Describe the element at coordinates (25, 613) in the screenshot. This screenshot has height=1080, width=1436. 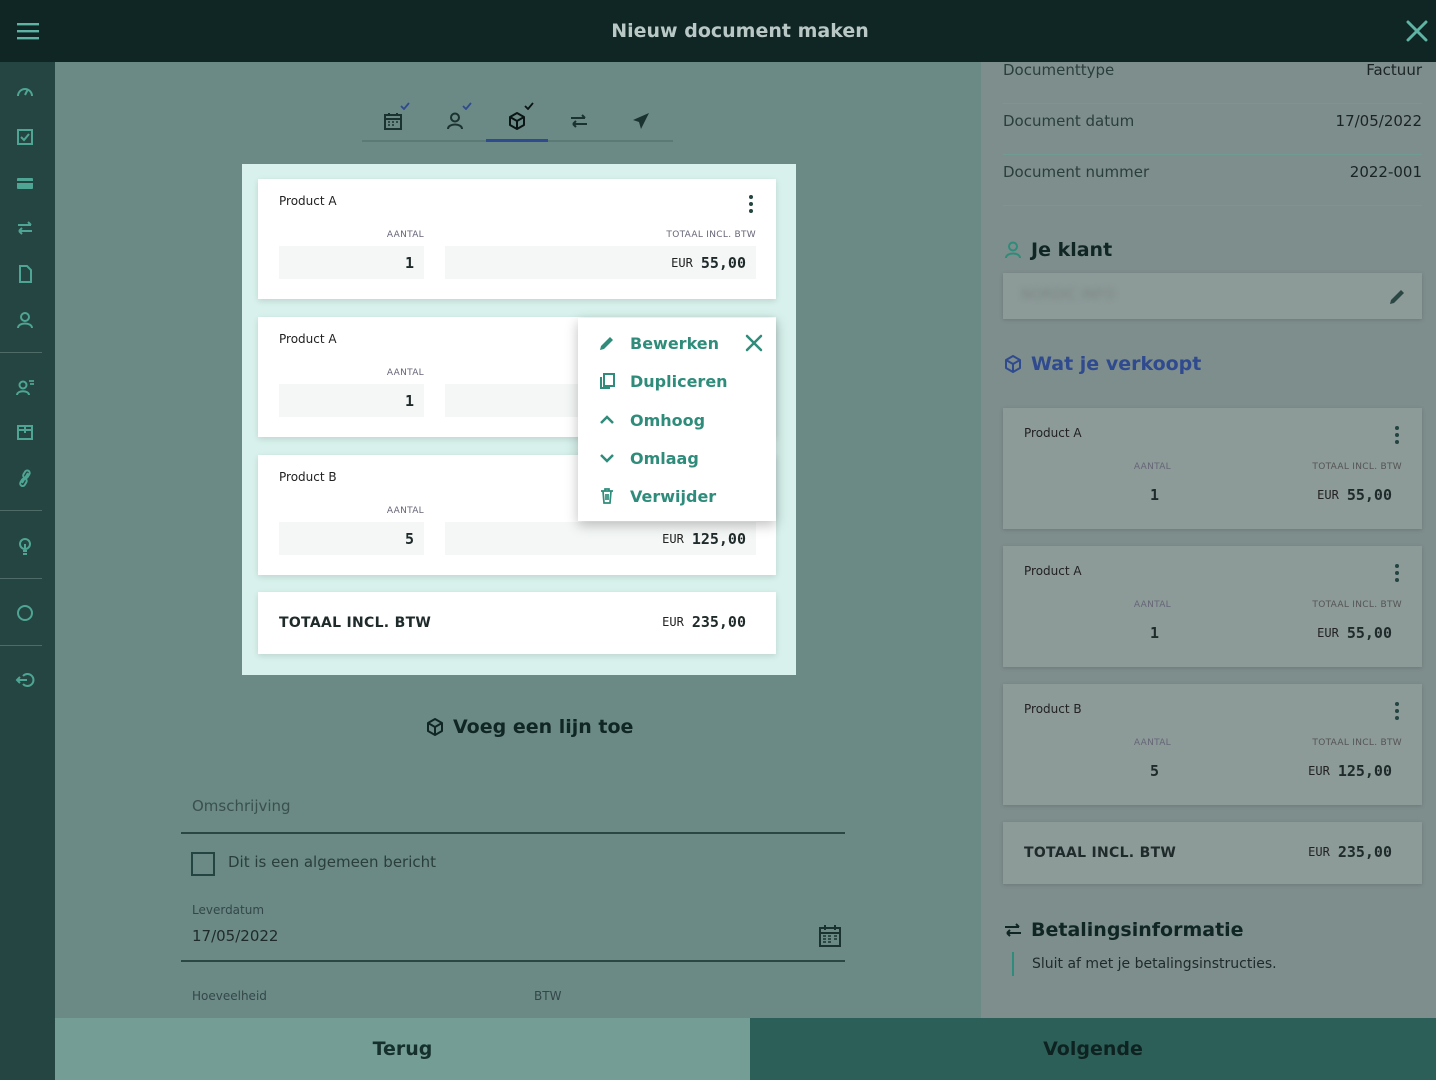
I see `circle-icon` at that location.